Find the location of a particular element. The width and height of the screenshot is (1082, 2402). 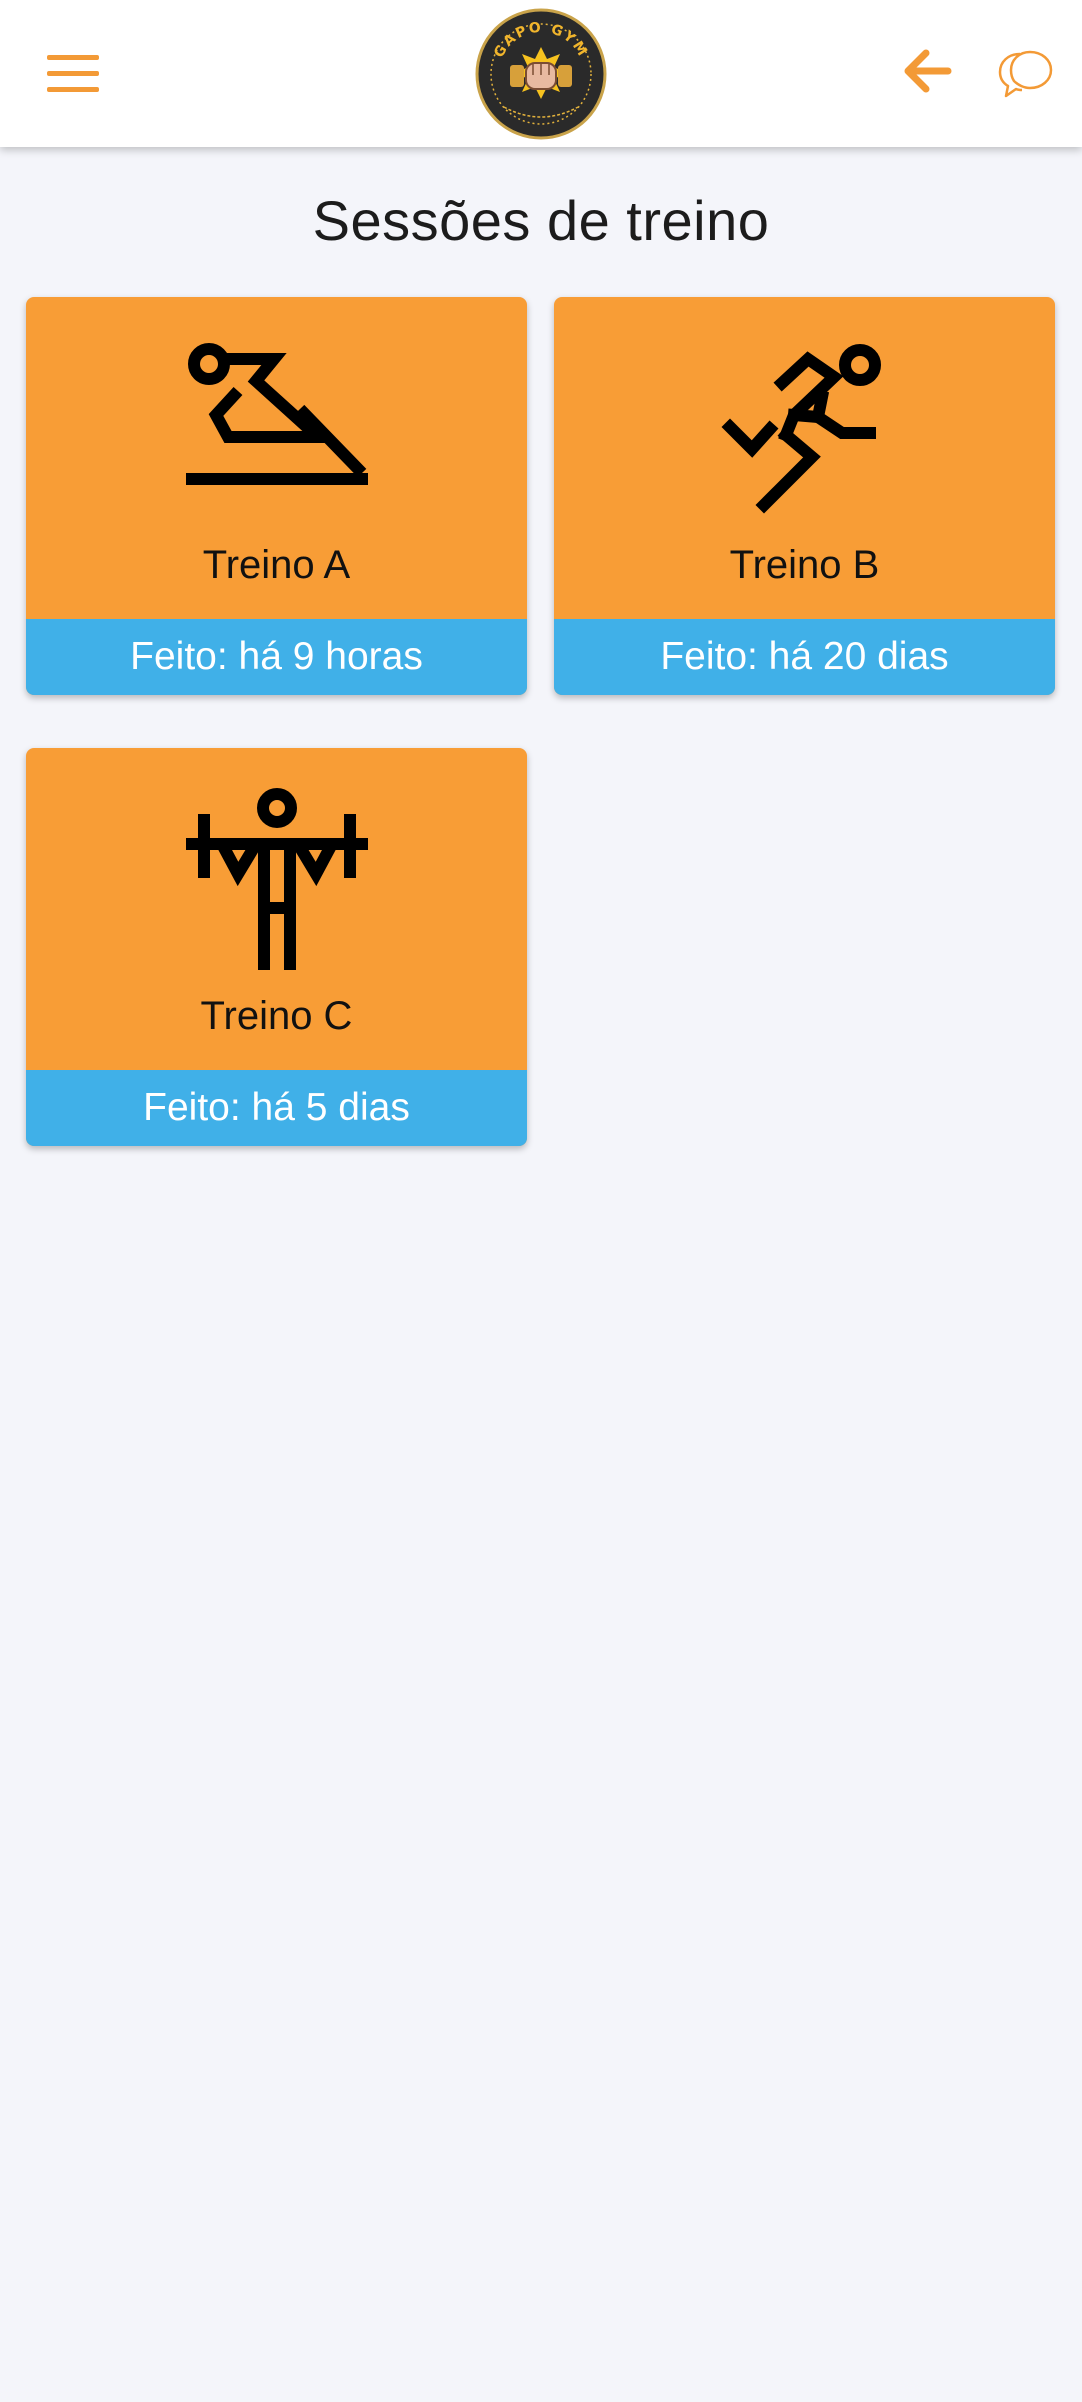

hamburger-menu-icon is located at coordinates (73, 73).